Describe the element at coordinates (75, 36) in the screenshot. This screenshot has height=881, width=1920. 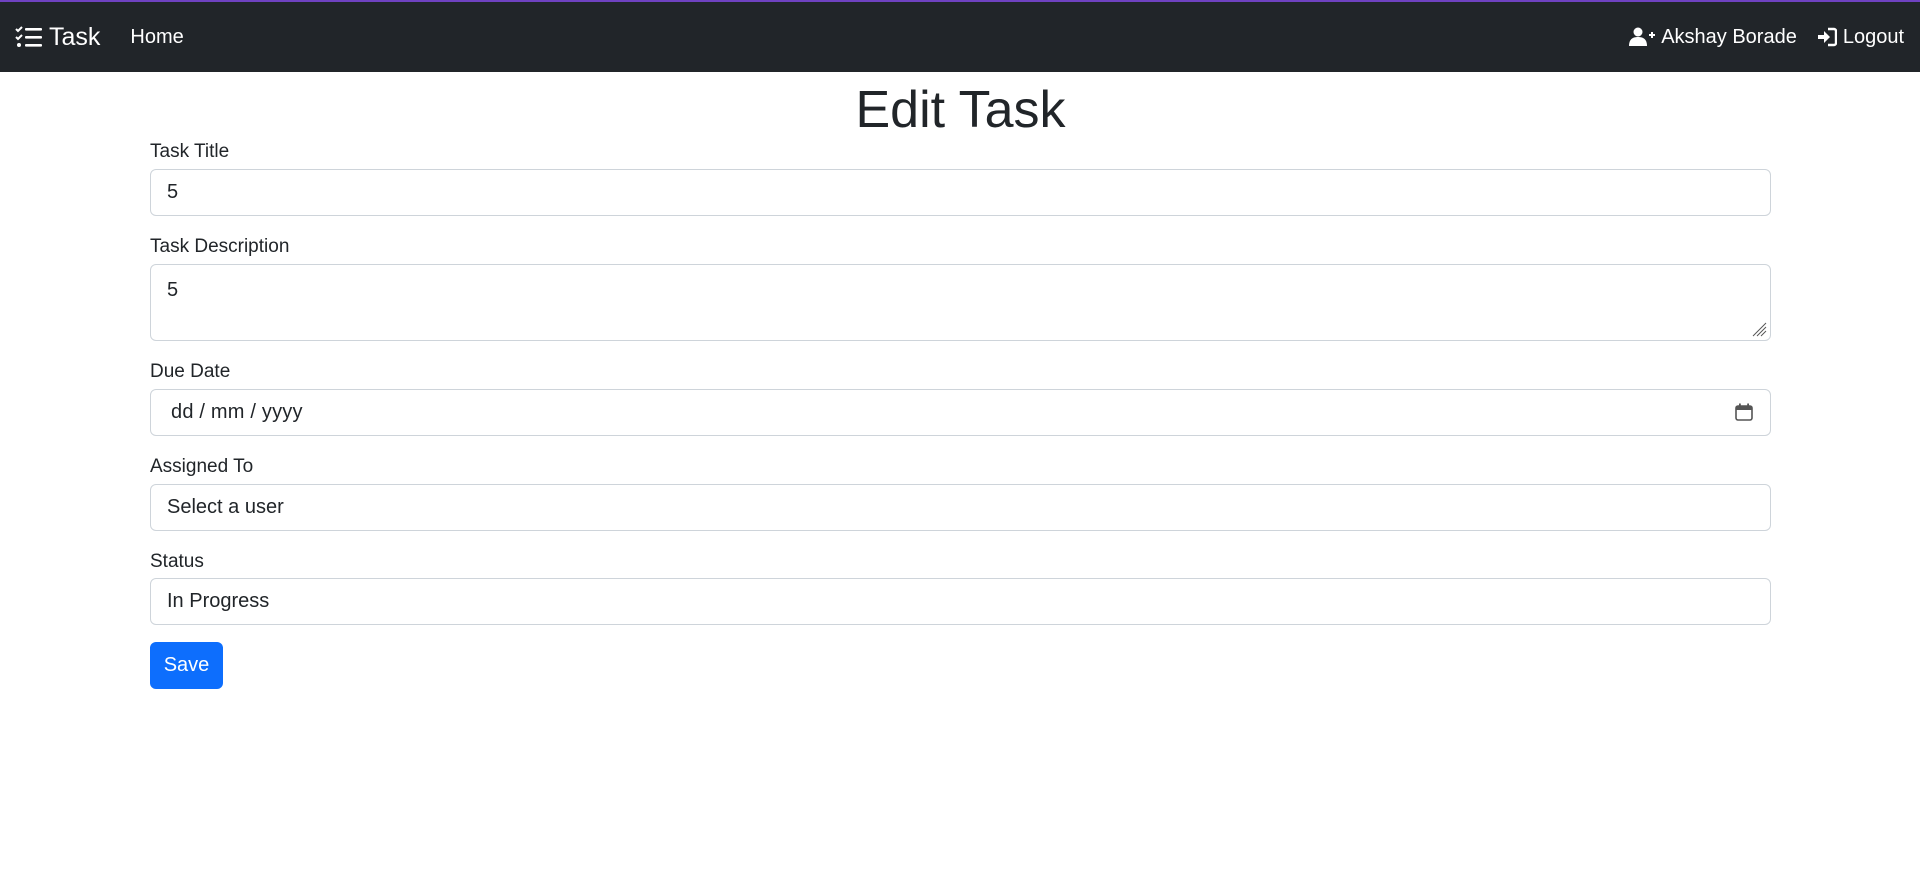
I see `brand-label: Task` at that location.